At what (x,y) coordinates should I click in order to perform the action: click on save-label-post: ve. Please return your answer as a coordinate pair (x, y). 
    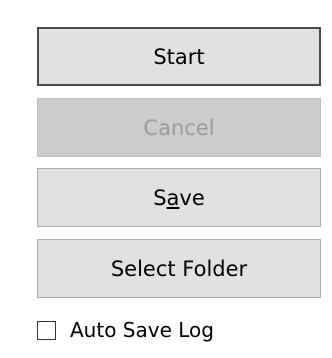
    Looking at the image, I should click on (192, 197).